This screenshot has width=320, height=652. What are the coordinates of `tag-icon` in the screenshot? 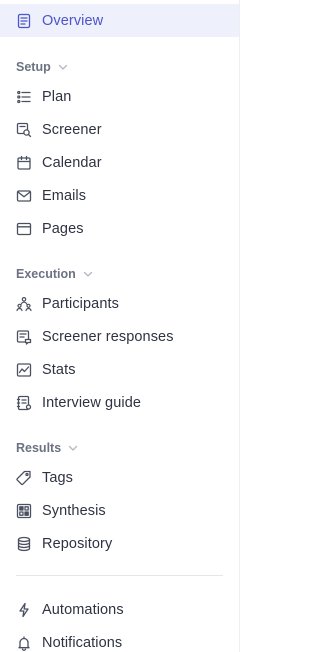 It's located at (24, 478).